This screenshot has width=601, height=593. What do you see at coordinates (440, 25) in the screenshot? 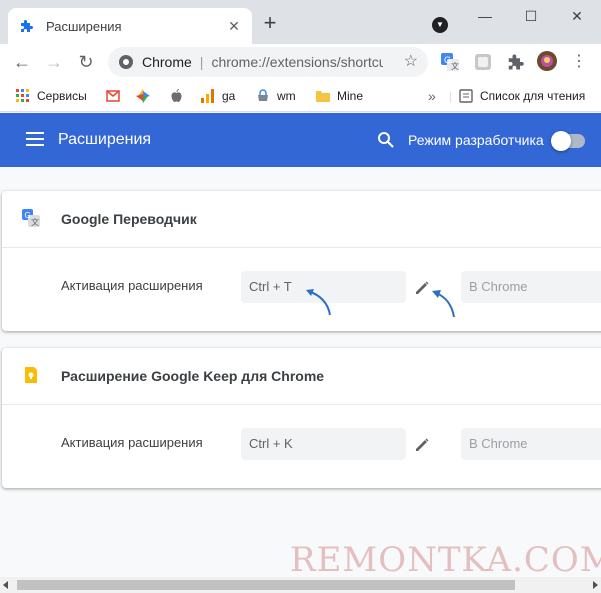
I see `tab-search-icon: ▼` at bounding box center [440, 25].